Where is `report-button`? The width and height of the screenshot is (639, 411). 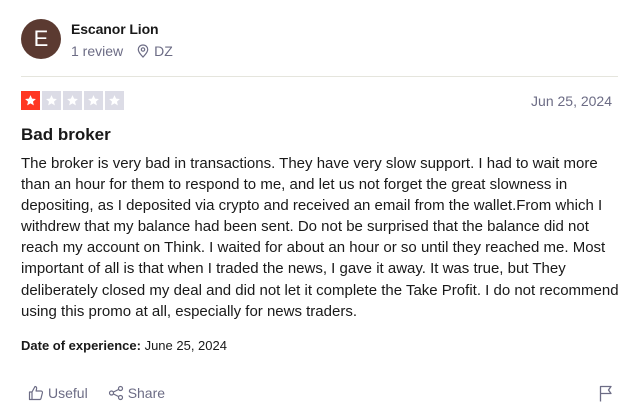 report-button is located at coordinates (606, 396).